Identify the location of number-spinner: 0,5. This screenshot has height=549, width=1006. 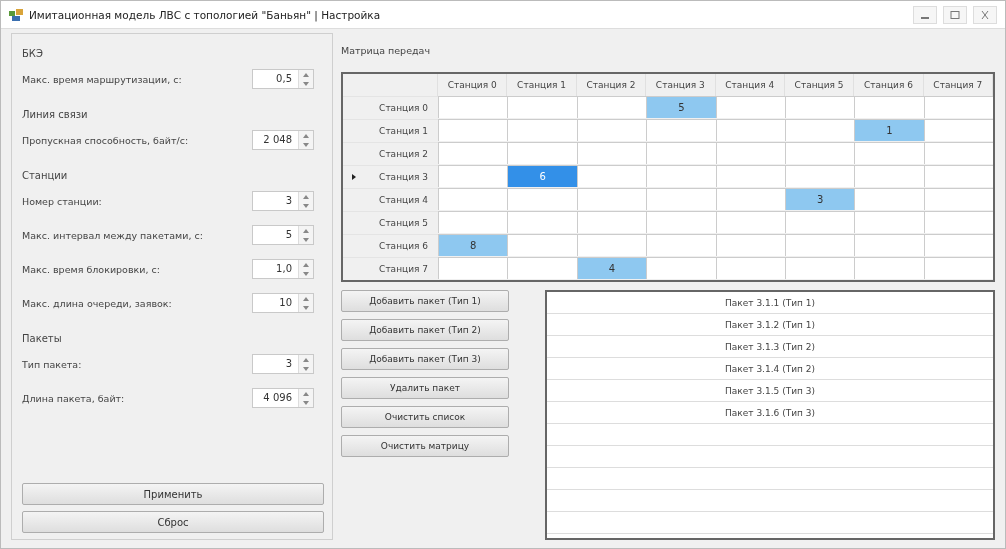
(283, 79).